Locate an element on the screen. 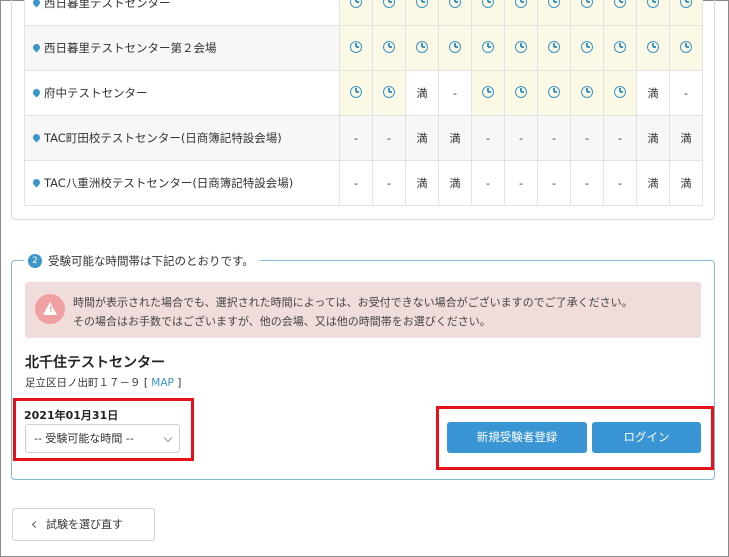 The width and height of the screenshot is (729, 557). venue-name-cell: TAC八重洲校テストセンター(日商簿記特設会場) is located at coordinates (182, 183).